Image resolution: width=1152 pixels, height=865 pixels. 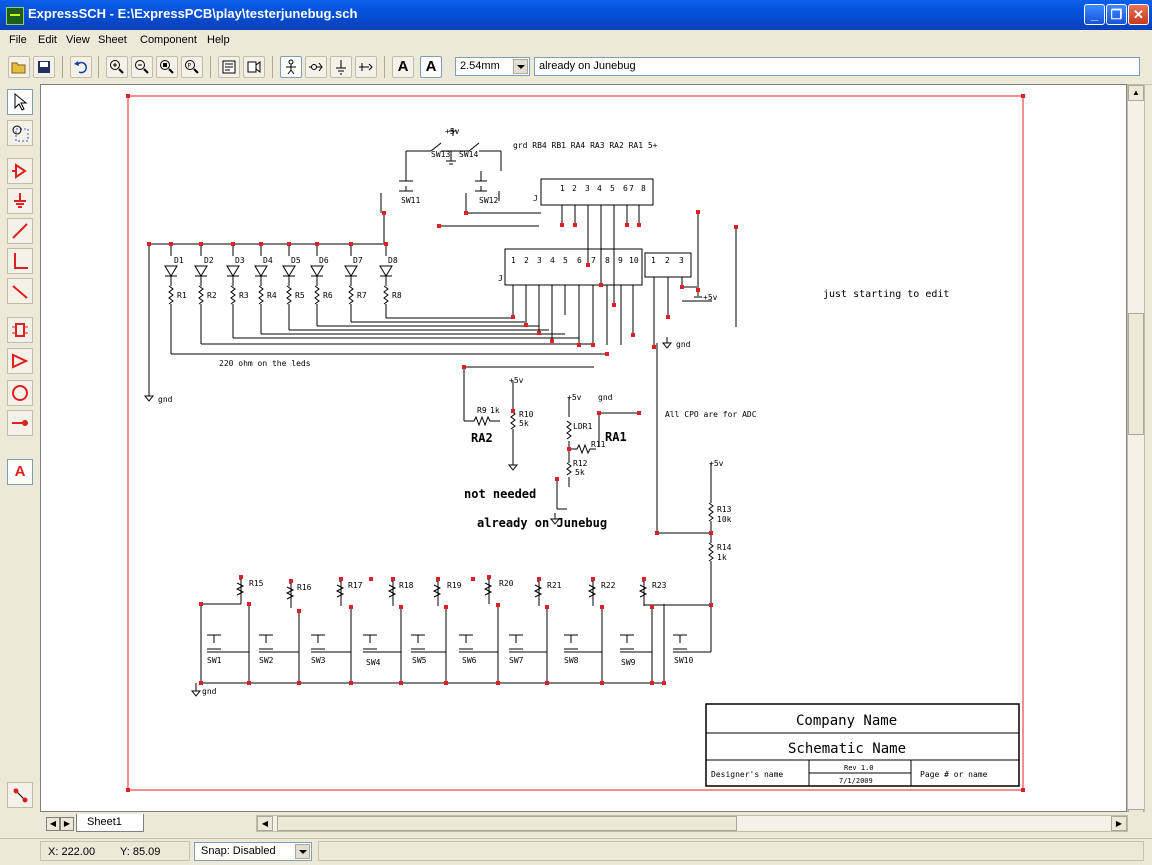 I want to click on connection-dot-icon, so click(x=20, y=795).